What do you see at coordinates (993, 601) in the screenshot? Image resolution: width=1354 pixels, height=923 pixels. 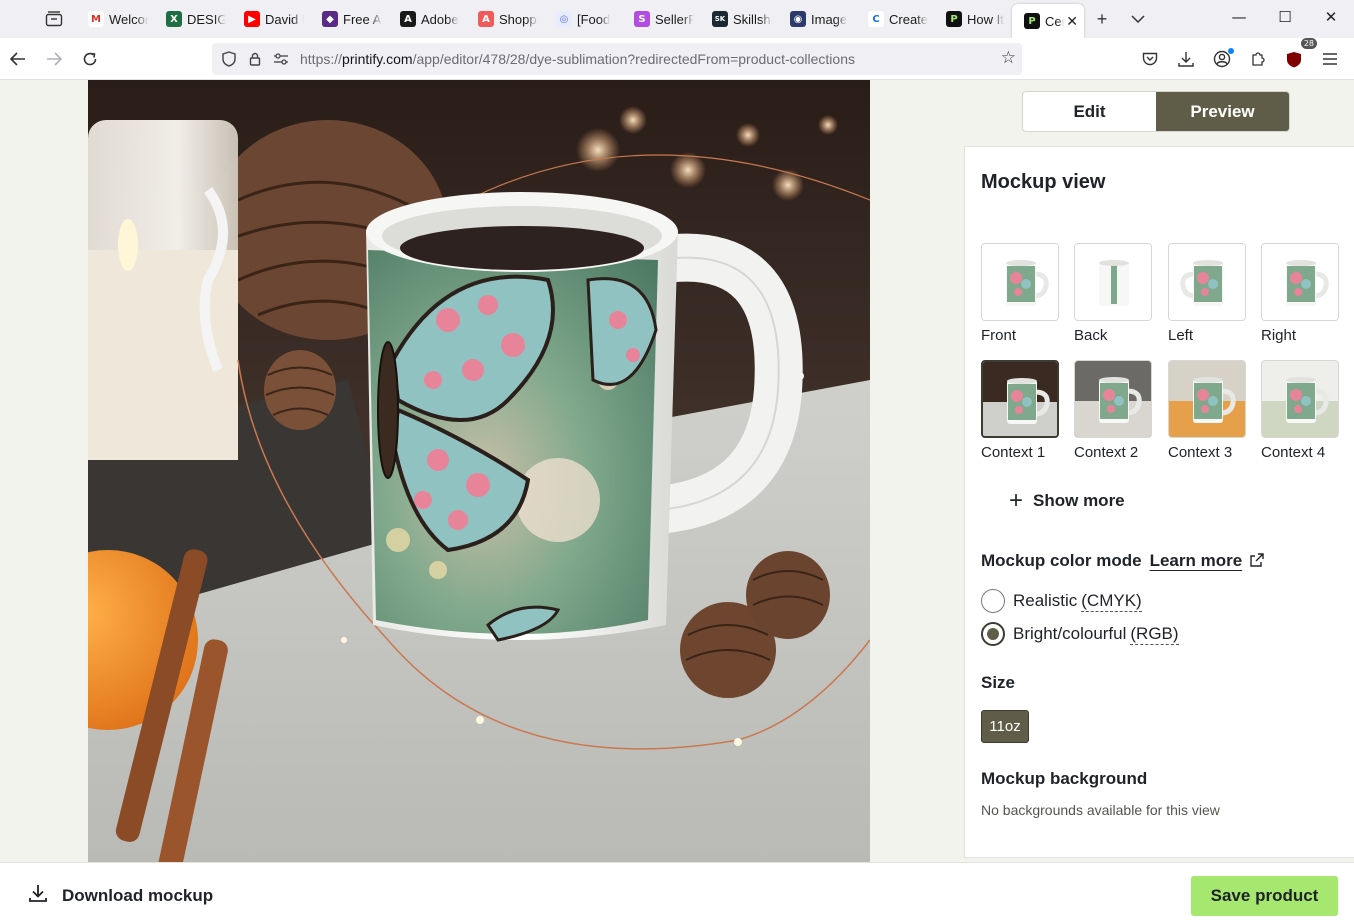 I see `radio-realistic` at bounding box center [993, 601].